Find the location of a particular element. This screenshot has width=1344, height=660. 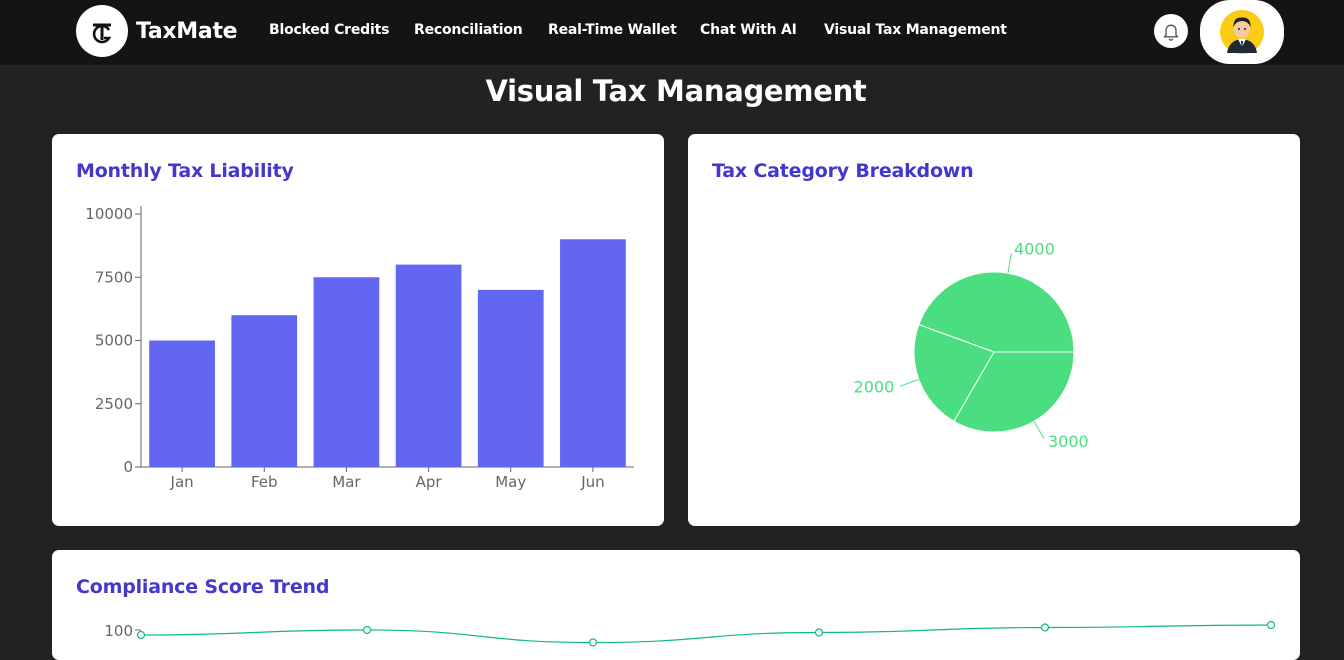

nav-link-chat-with-ai: Chat With AI is located at coordinates (748, 30).